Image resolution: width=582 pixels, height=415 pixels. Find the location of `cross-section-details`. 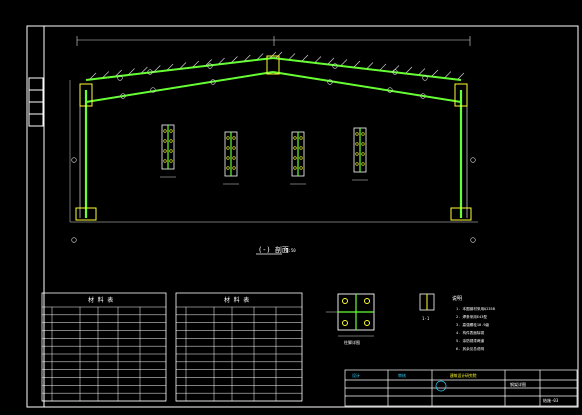

cross-section-details is located at coordinates (264, 154).